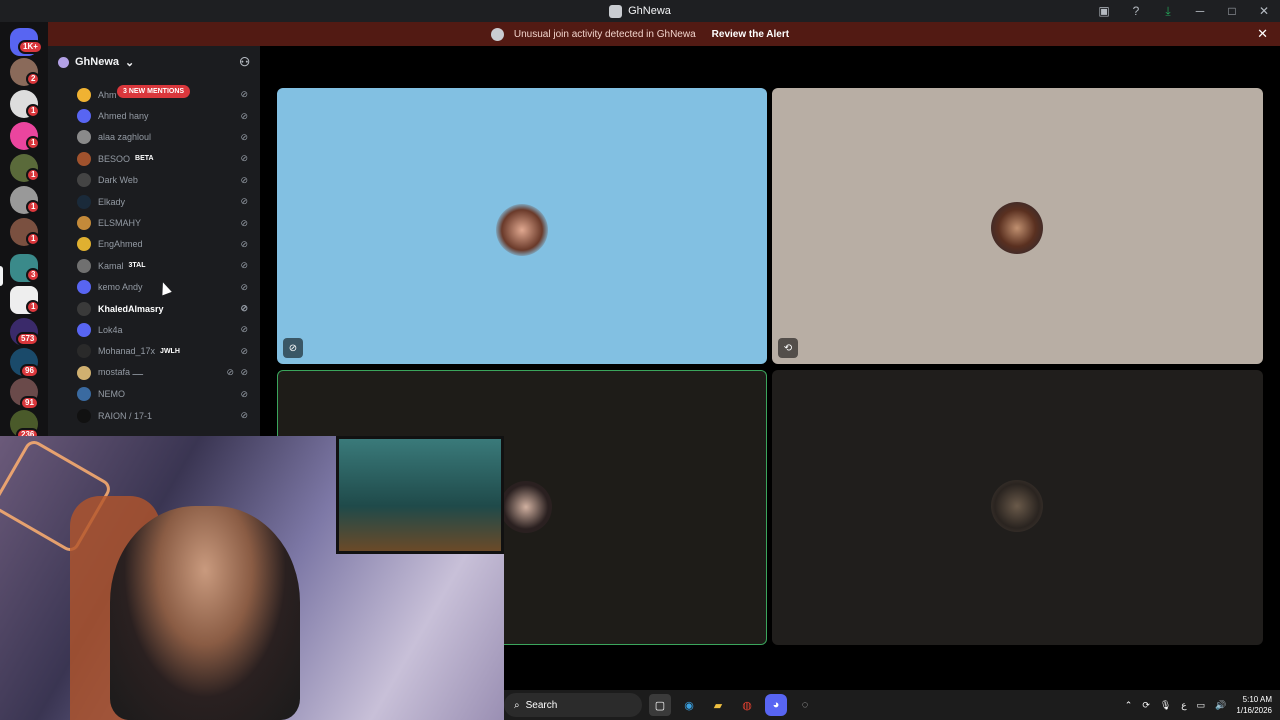  I want to click on unread-badge: 91, so click(29, 403).